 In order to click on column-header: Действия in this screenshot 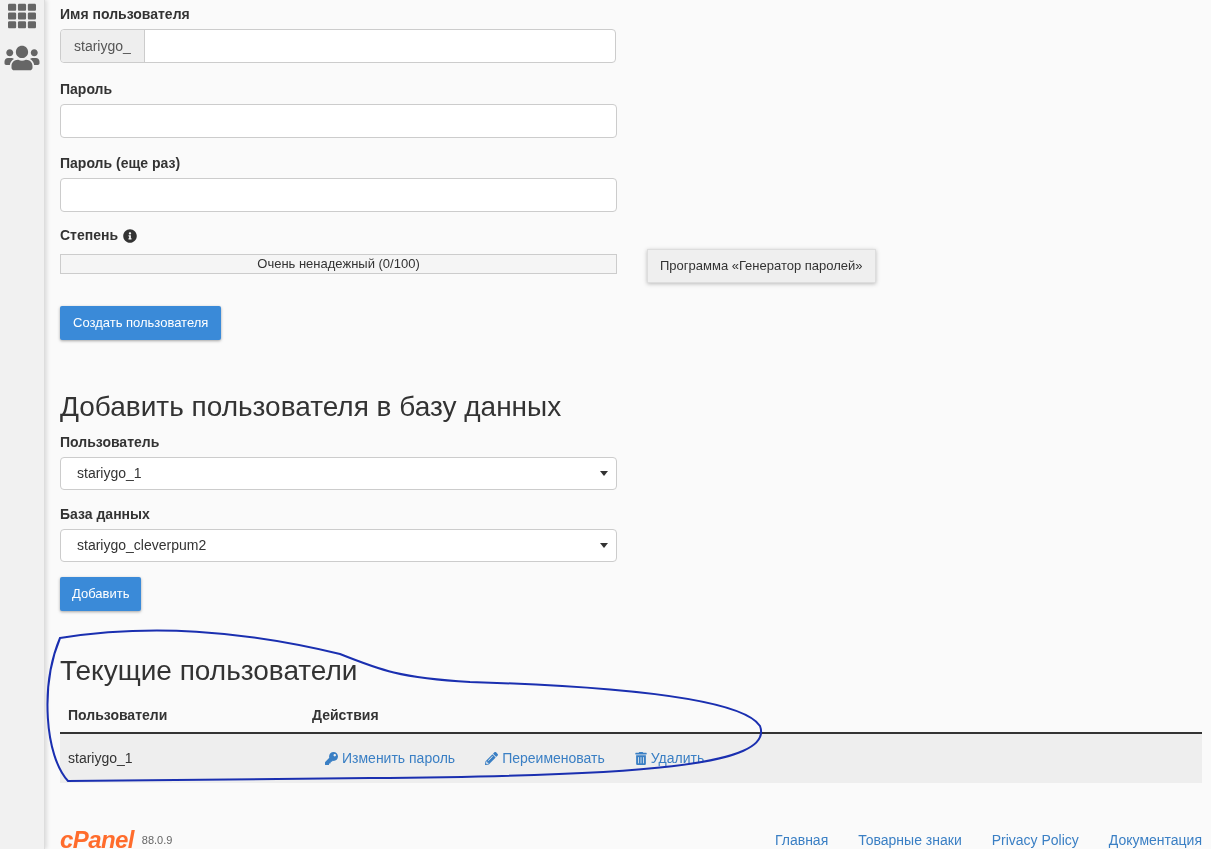, I will do `click(345, 715)`.